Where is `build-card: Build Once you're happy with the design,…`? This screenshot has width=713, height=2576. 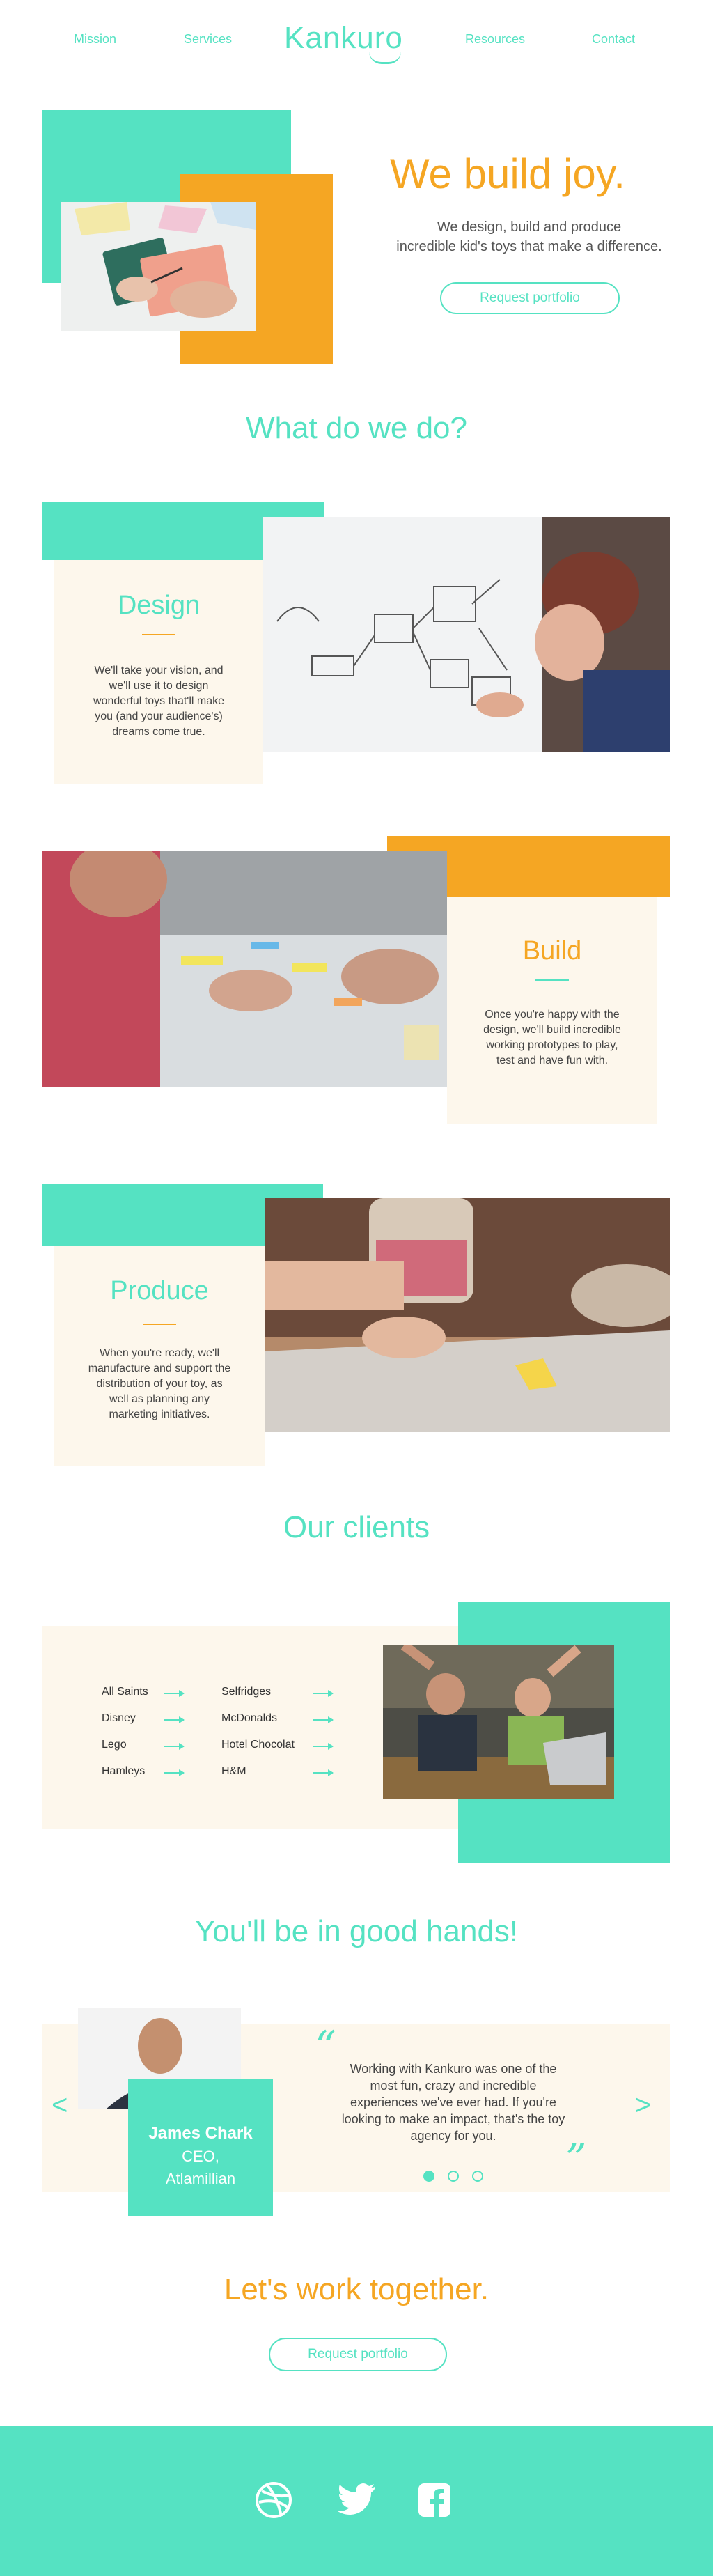
build-card: Build Once you're happy with the design,… is located at coordinates (552, 1010).